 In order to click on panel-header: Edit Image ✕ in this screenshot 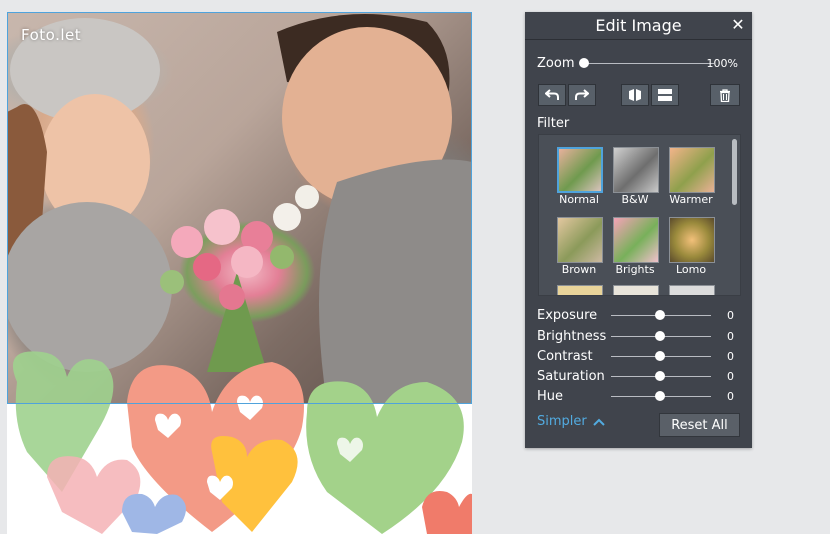, I will do `click(638, 26)`.